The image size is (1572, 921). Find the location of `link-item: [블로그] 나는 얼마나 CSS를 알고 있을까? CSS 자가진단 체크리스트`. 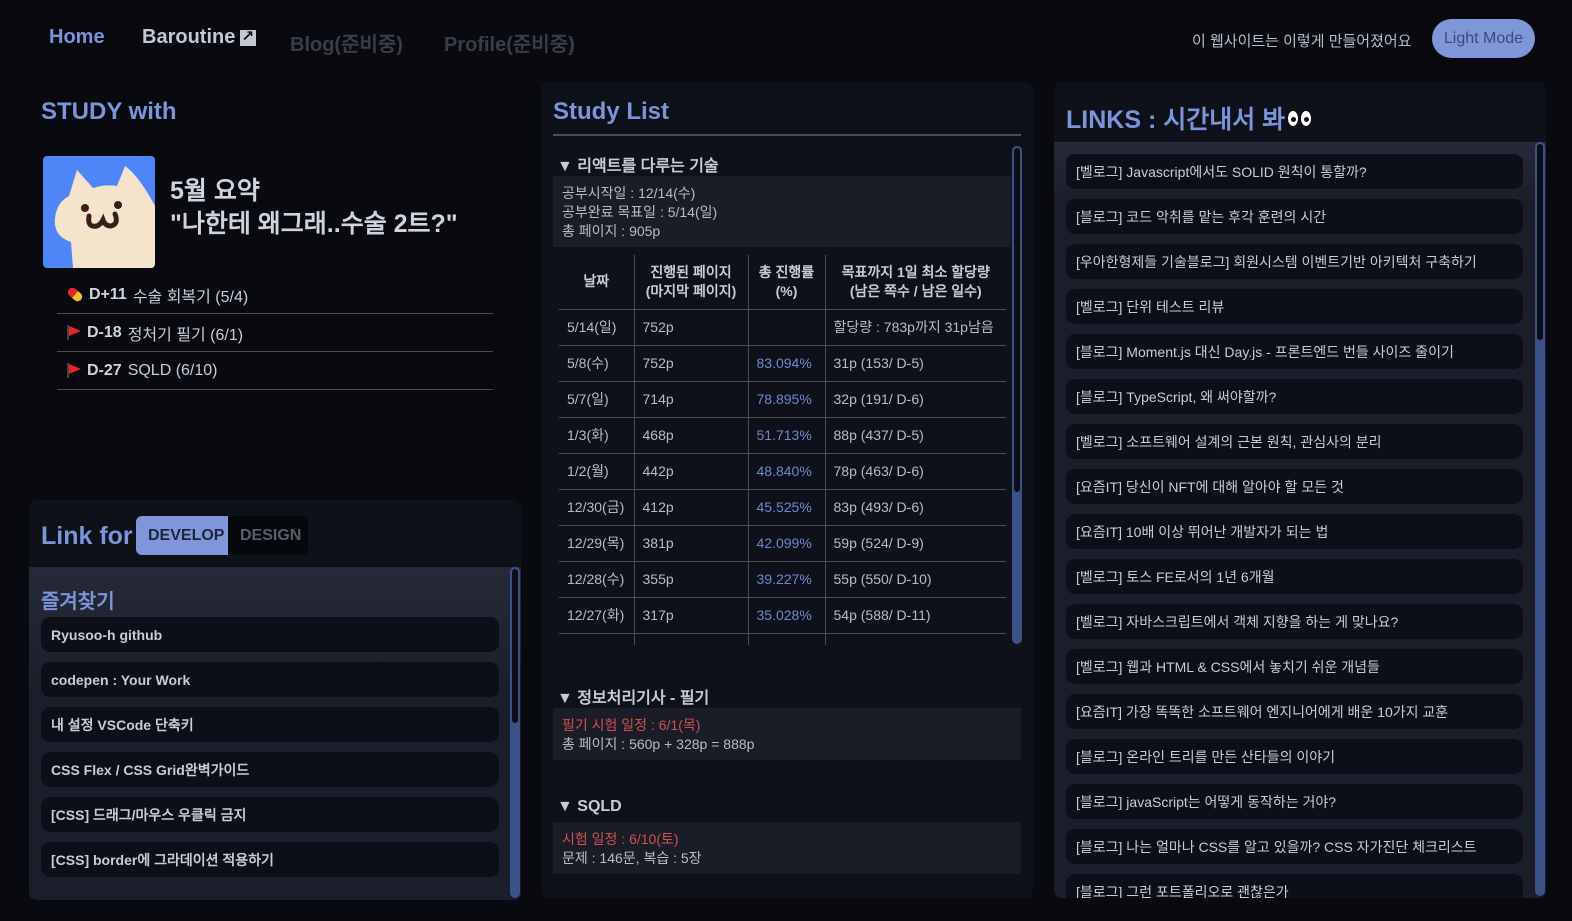

link-item: [블로그] 나는 얼마나 CSS를 알고 있을까? CSS 자가진단 체크리스트 is located at coordinates (1294, 846).